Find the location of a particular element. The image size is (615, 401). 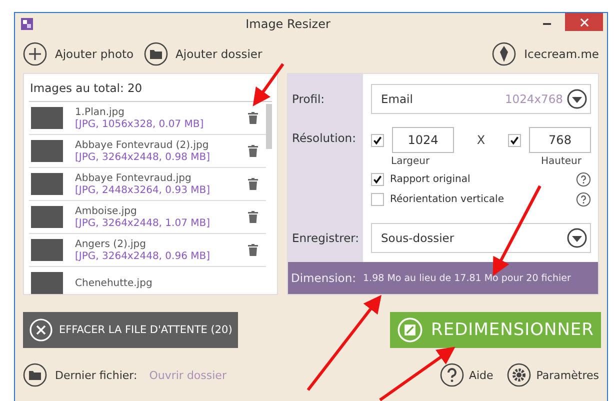

add-folder-button: Ajouter dossier is located at coordinates (203, 54).